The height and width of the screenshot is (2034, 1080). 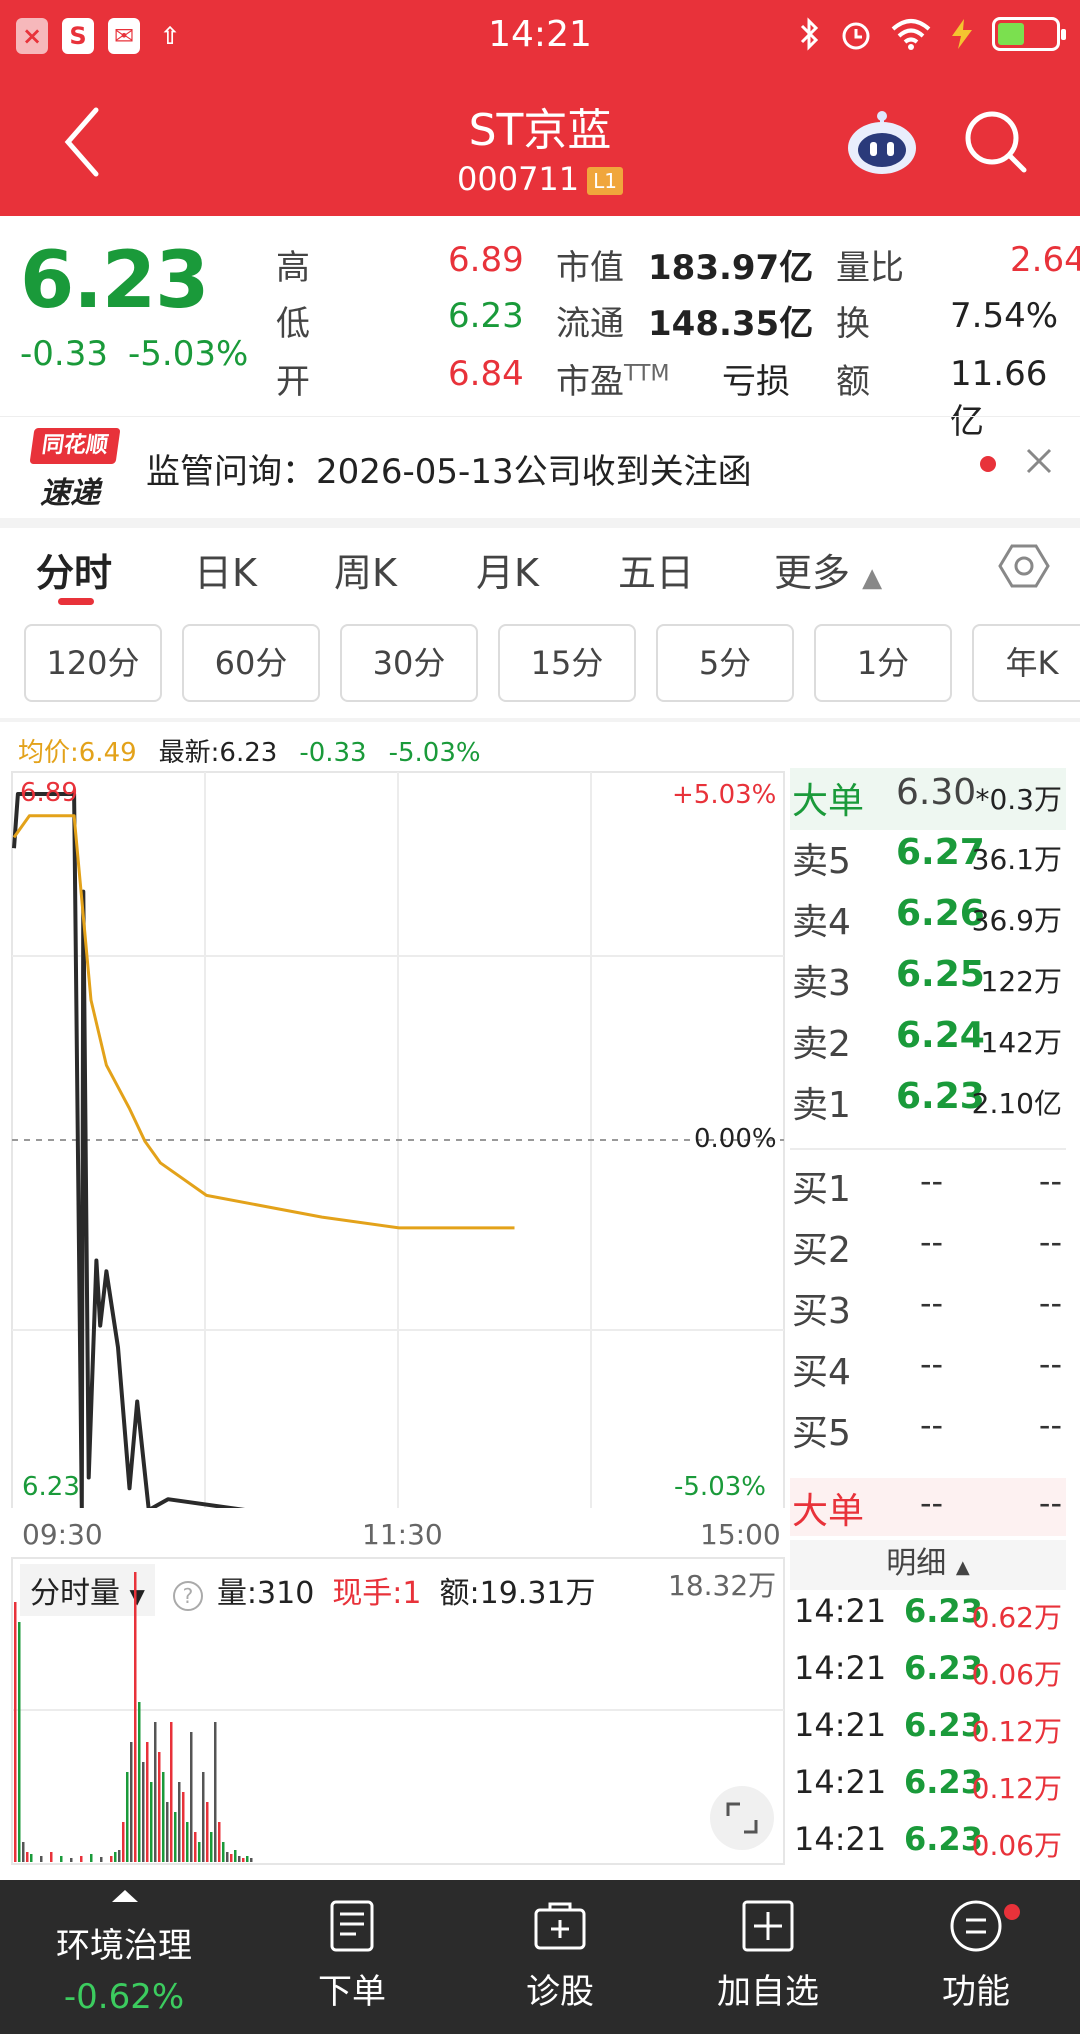 I want to click on bid-label: 买5, so click(x=821, y=1433).